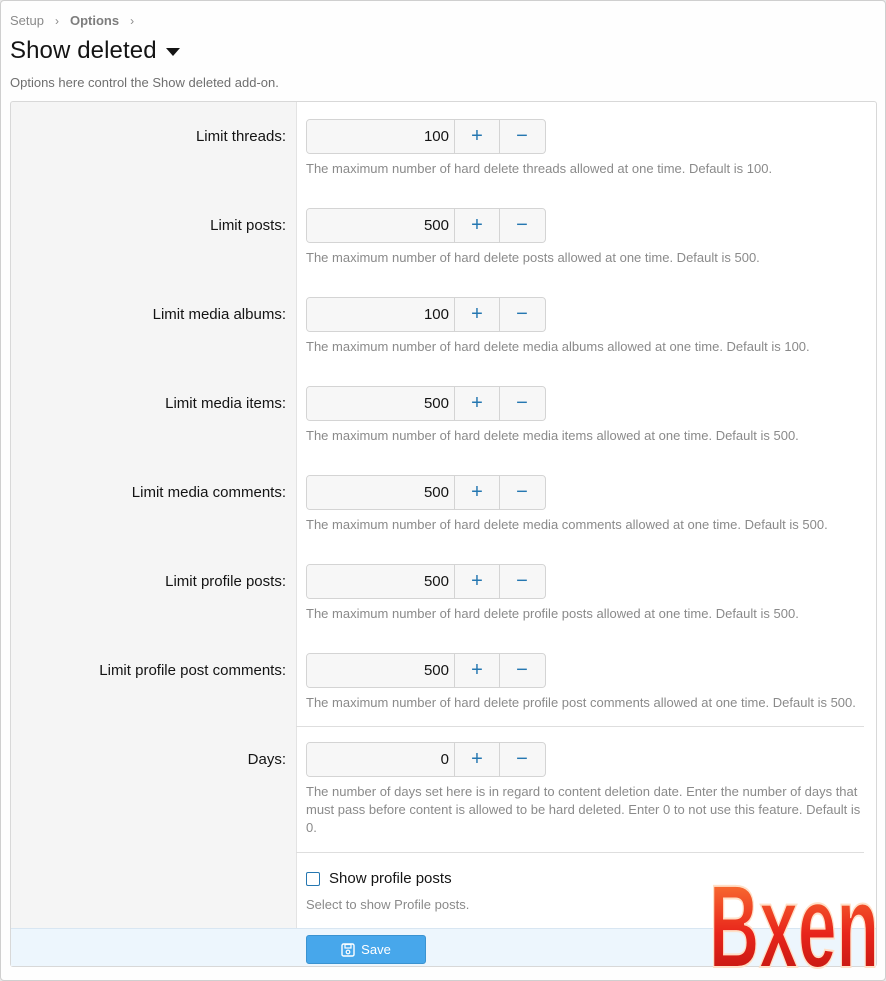  What do you see at coordinates (219, 314) in the screenshot?
I see `option-label: Limit media albums:` at bounding box center [219, 314].